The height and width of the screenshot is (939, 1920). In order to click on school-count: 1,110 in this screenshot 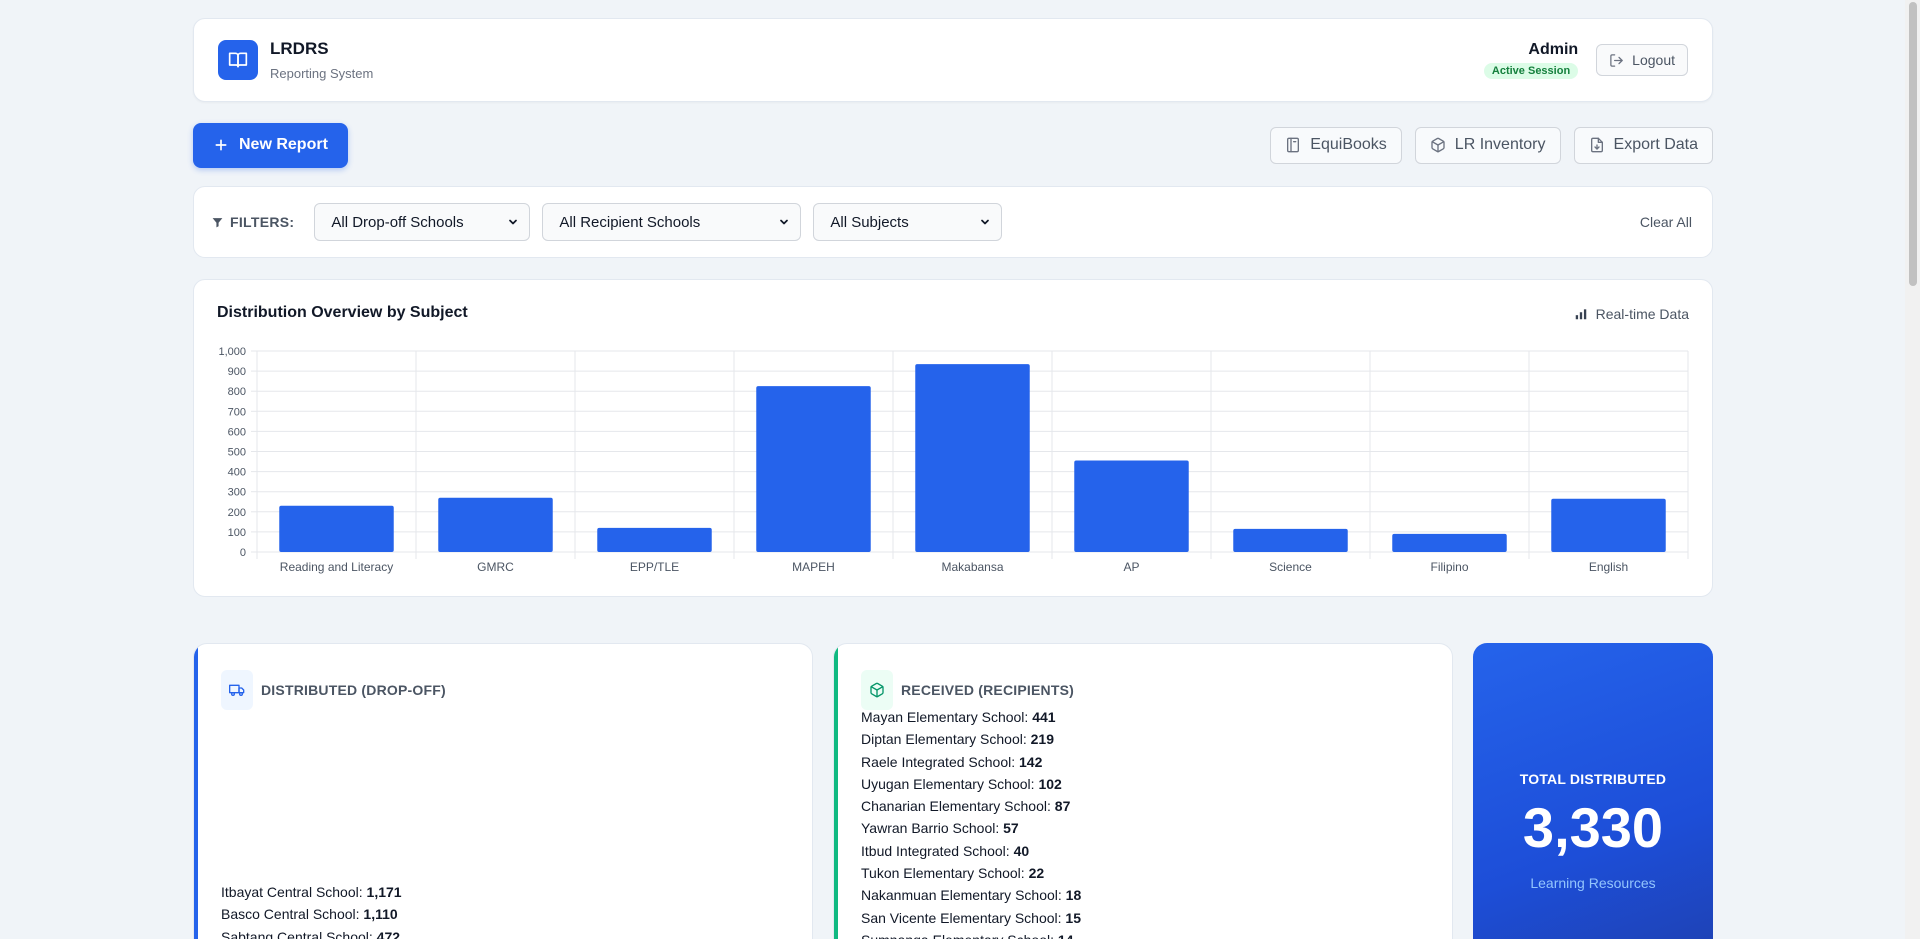, I will do `click(380, 914)`.